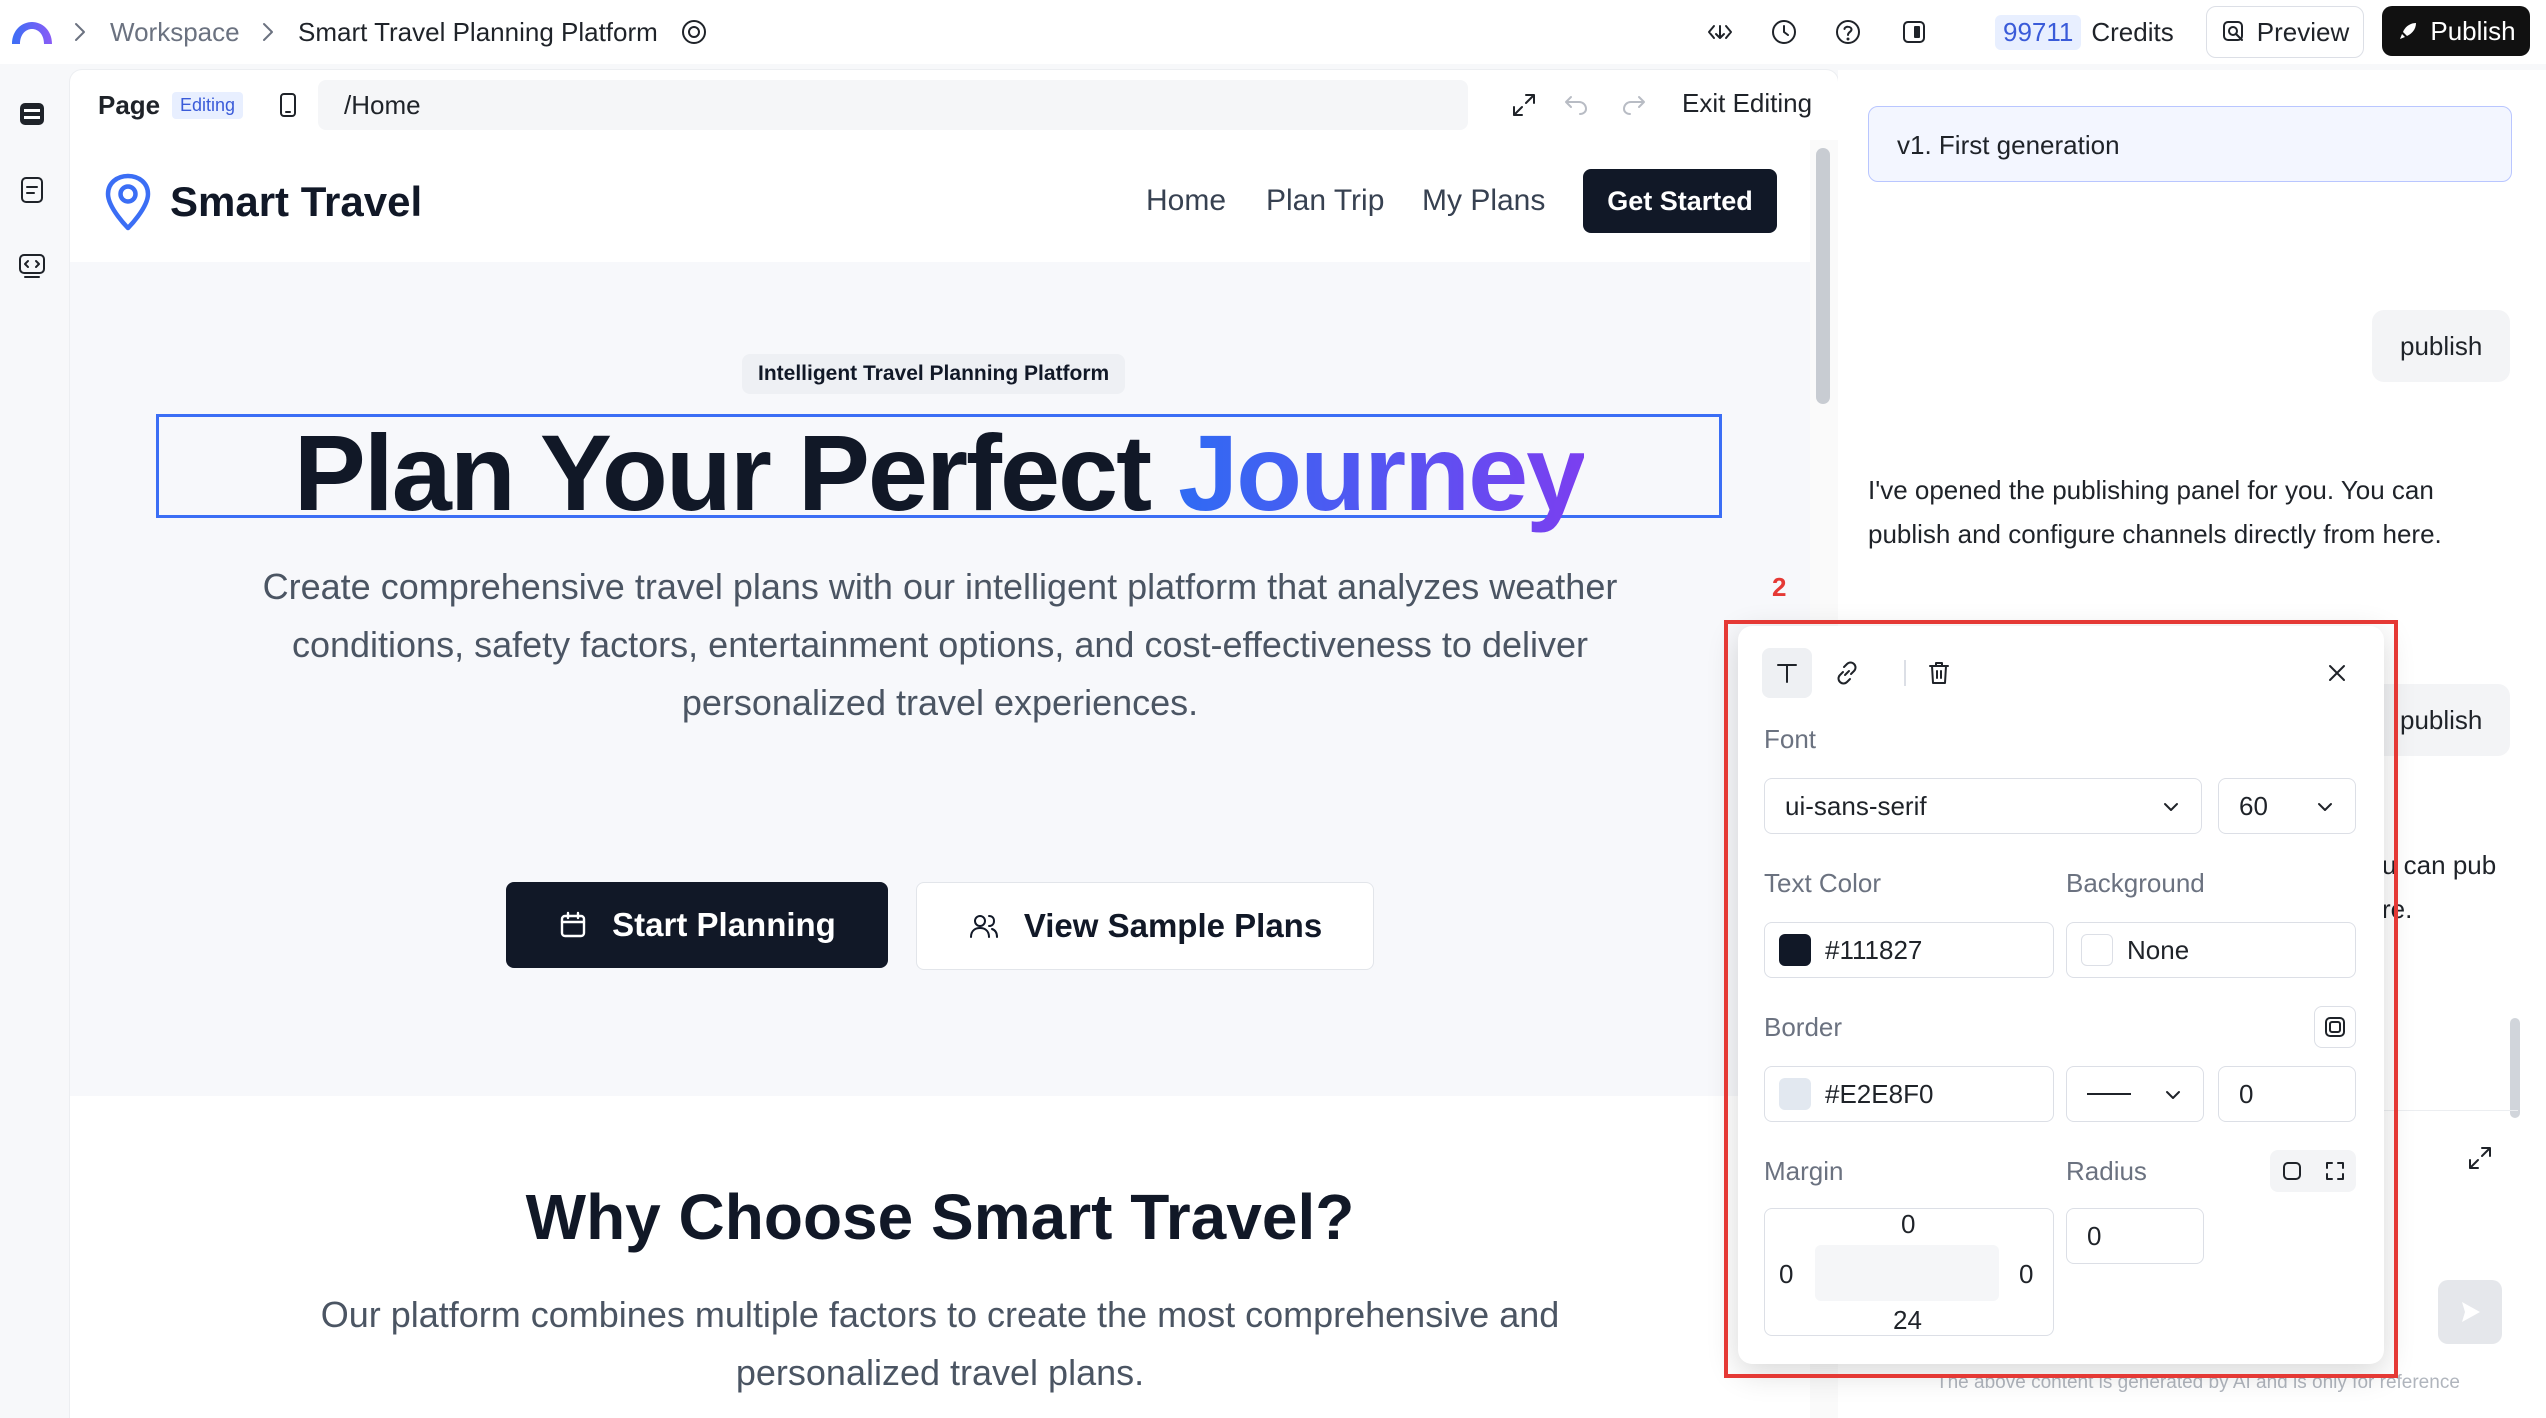 This screenshot has width=2546, height=1418. I want to click on radius-value: 0, so click(2094, 1235).